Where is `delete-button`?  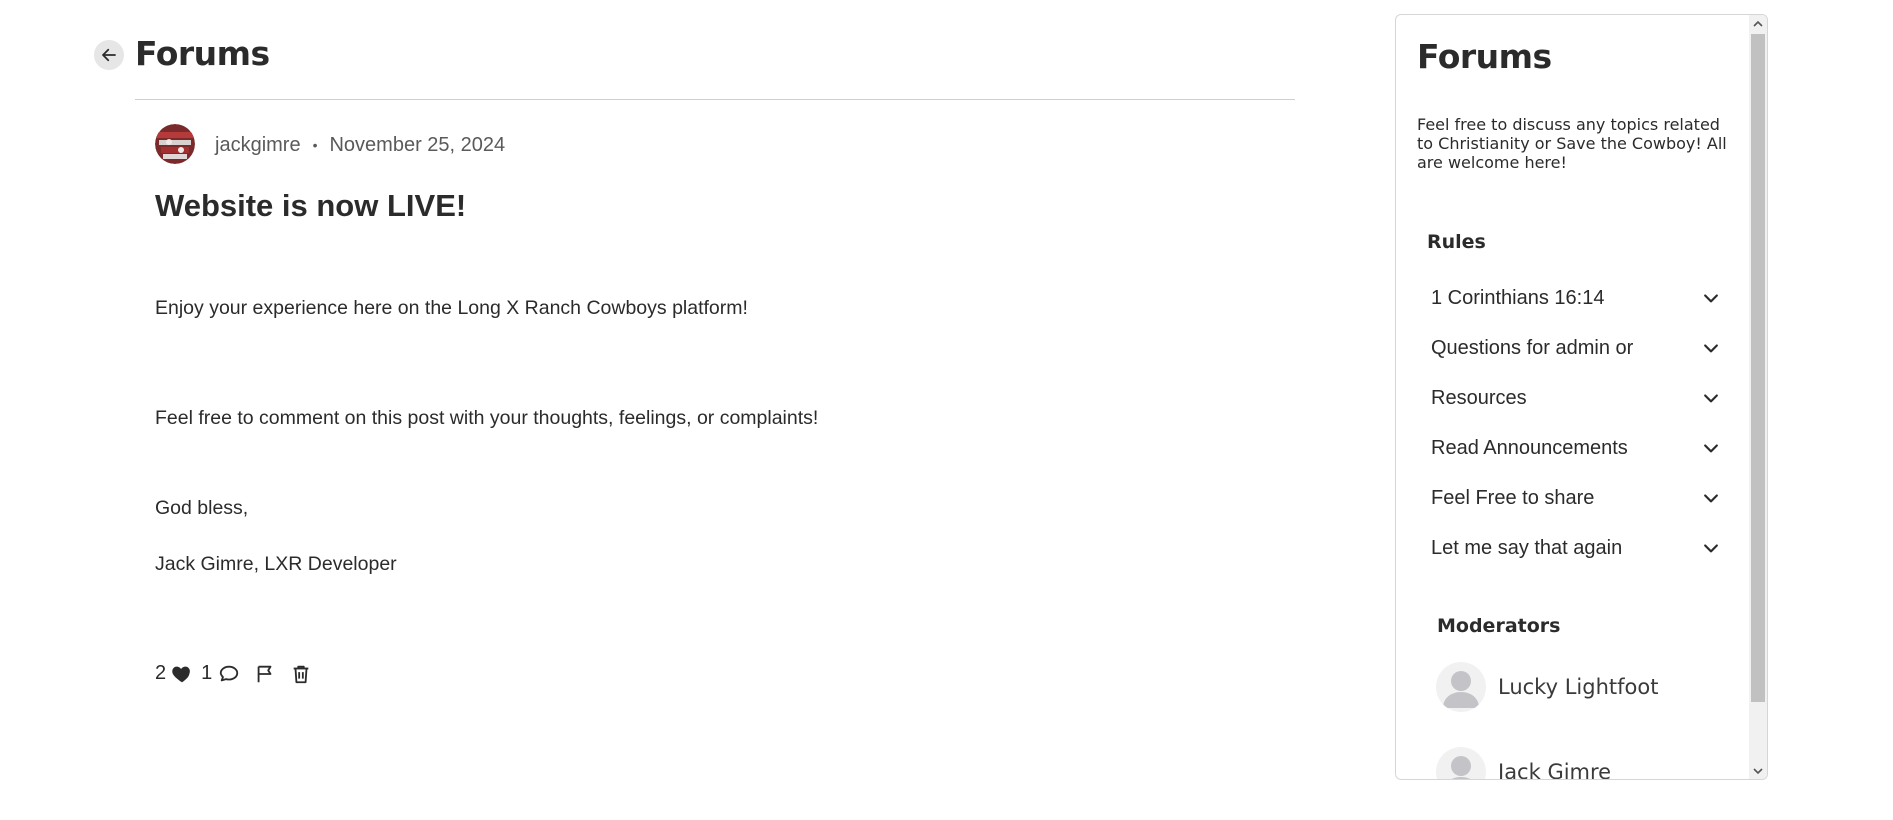
delete-button is located at coordinates (301, 674).